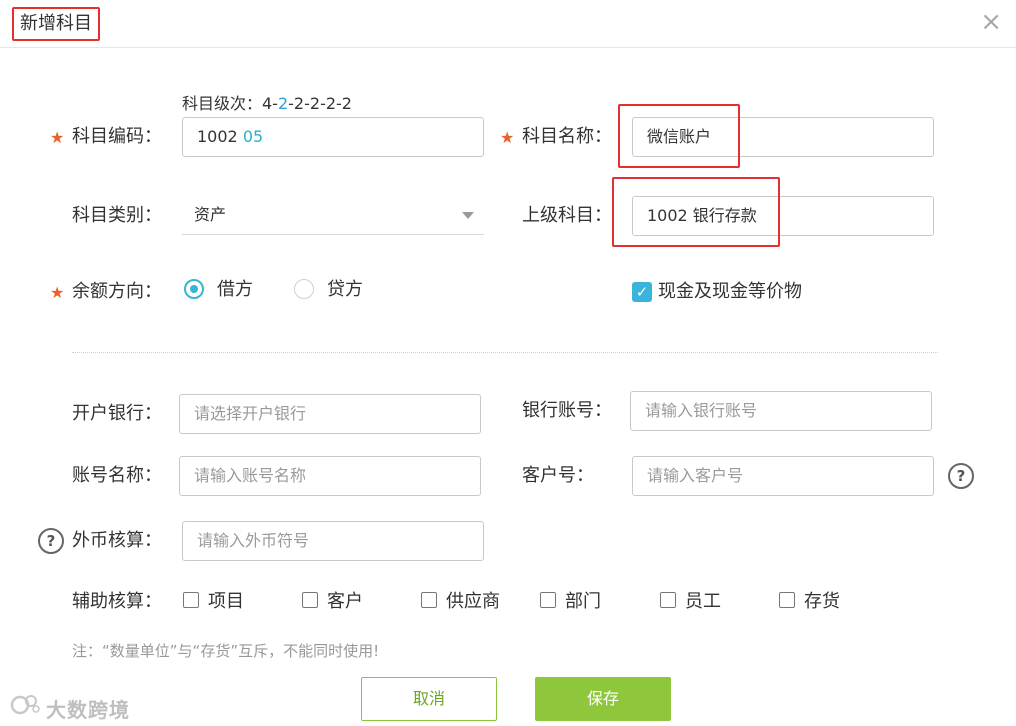 This screenshot has width=1016, height=726. I want to click on highlight-box-parent, so click(696, 212).